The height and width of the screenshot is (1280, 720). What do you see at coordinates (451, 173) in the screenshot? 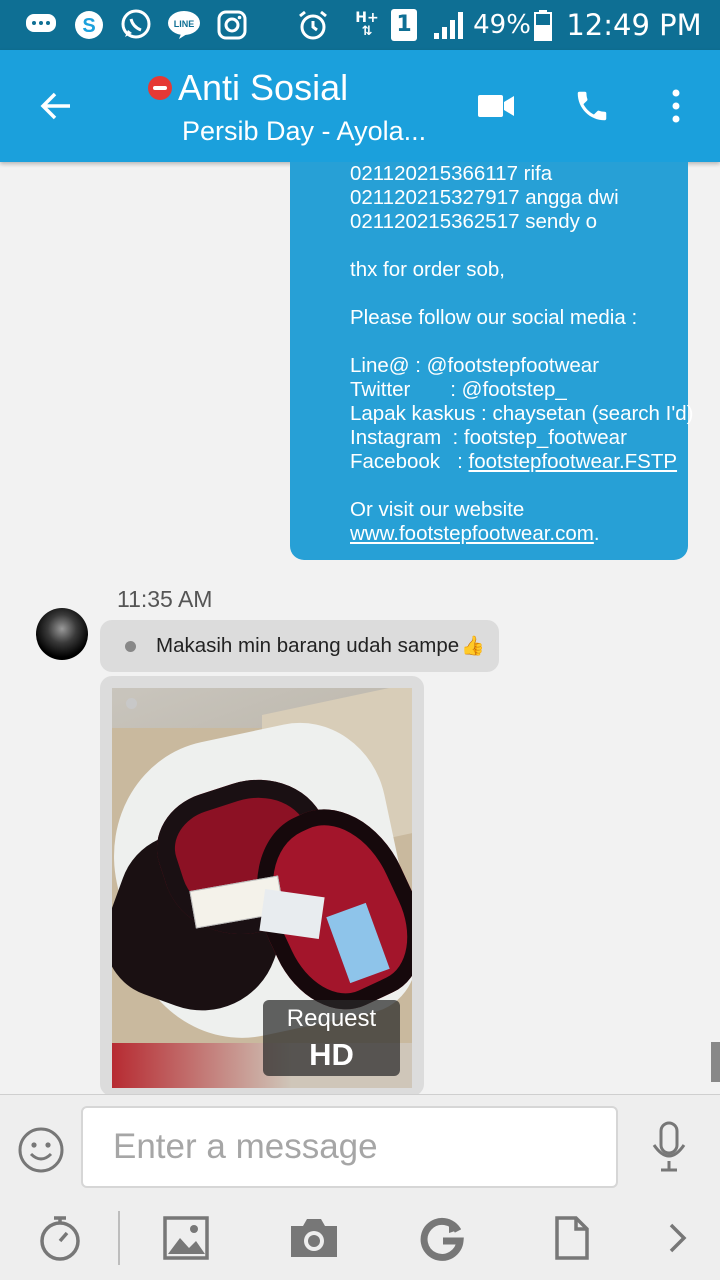
I see `message-line: 021120215366117 rifa` at bounding box center [451, 173].